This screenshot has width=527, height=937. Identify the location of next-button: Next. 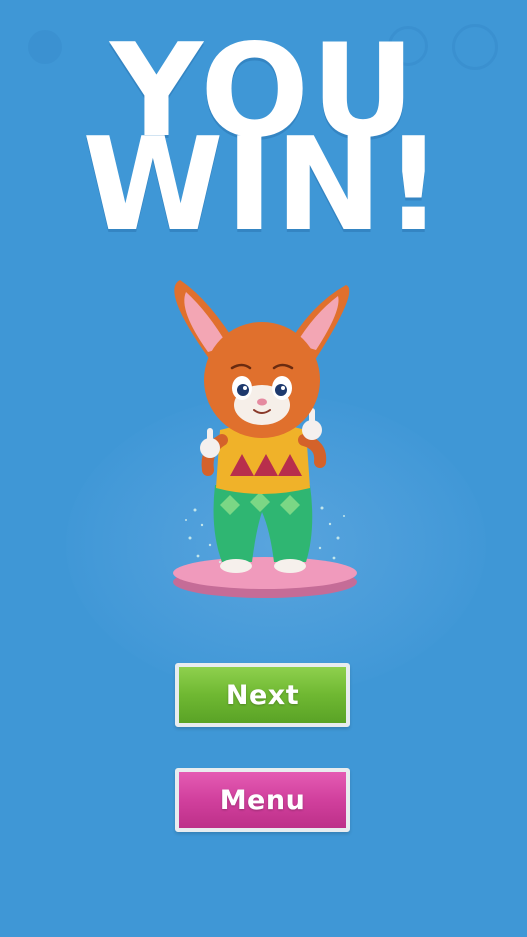
(262, 695).